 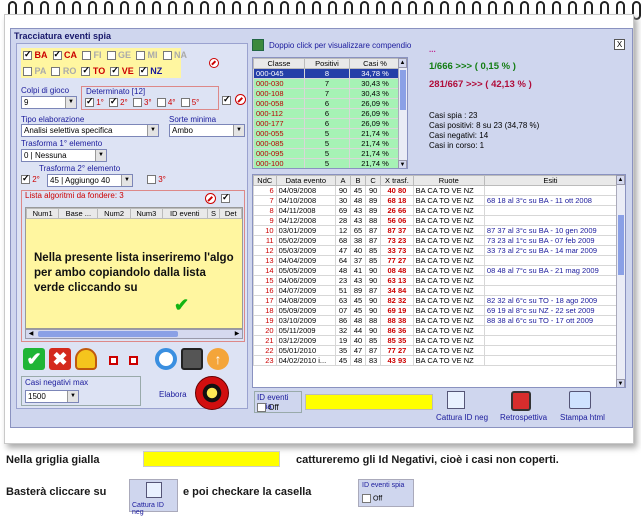 What do you see at coordinates (52, 396) in the screenshot?
I see `casi-neg-select: 1500 ▼` at bounding box center [52, 396].